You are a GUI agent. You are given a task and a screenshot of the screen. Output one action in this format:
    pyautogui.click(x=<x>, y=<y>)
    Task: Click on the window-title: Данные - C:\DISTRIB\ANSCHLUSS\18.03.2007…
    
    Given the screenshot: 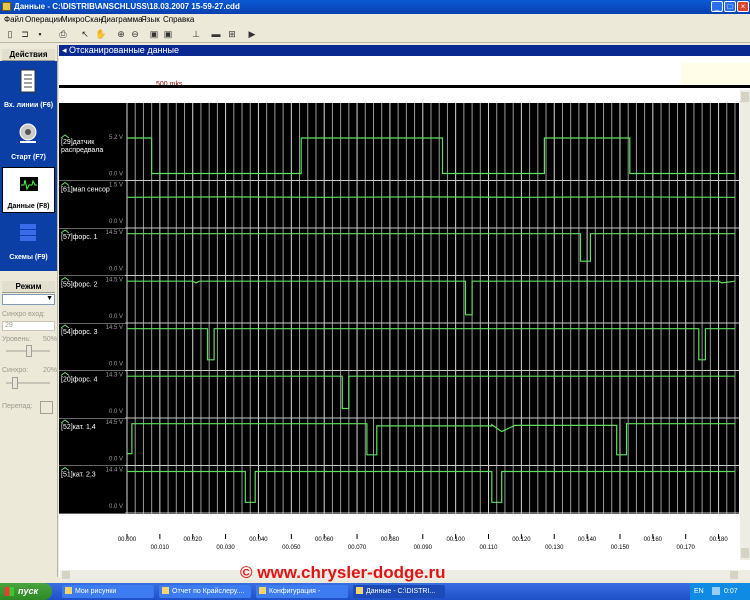 What is the action you would take?
    pyautogui.click(x=127, y=6)
    